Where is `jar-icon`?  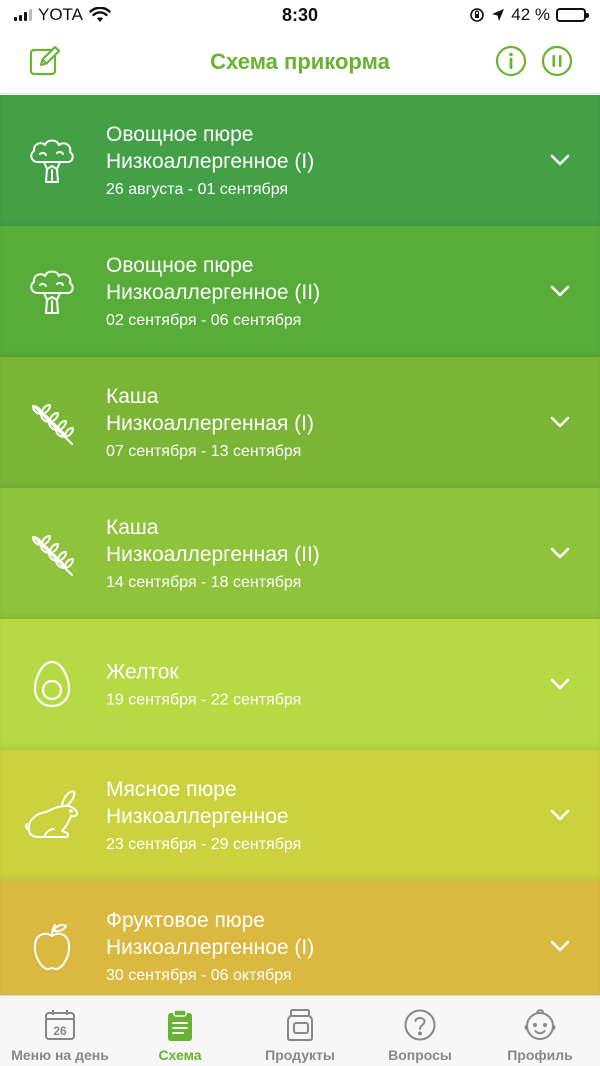 jar-icon is located at coordinates (300, 1025).